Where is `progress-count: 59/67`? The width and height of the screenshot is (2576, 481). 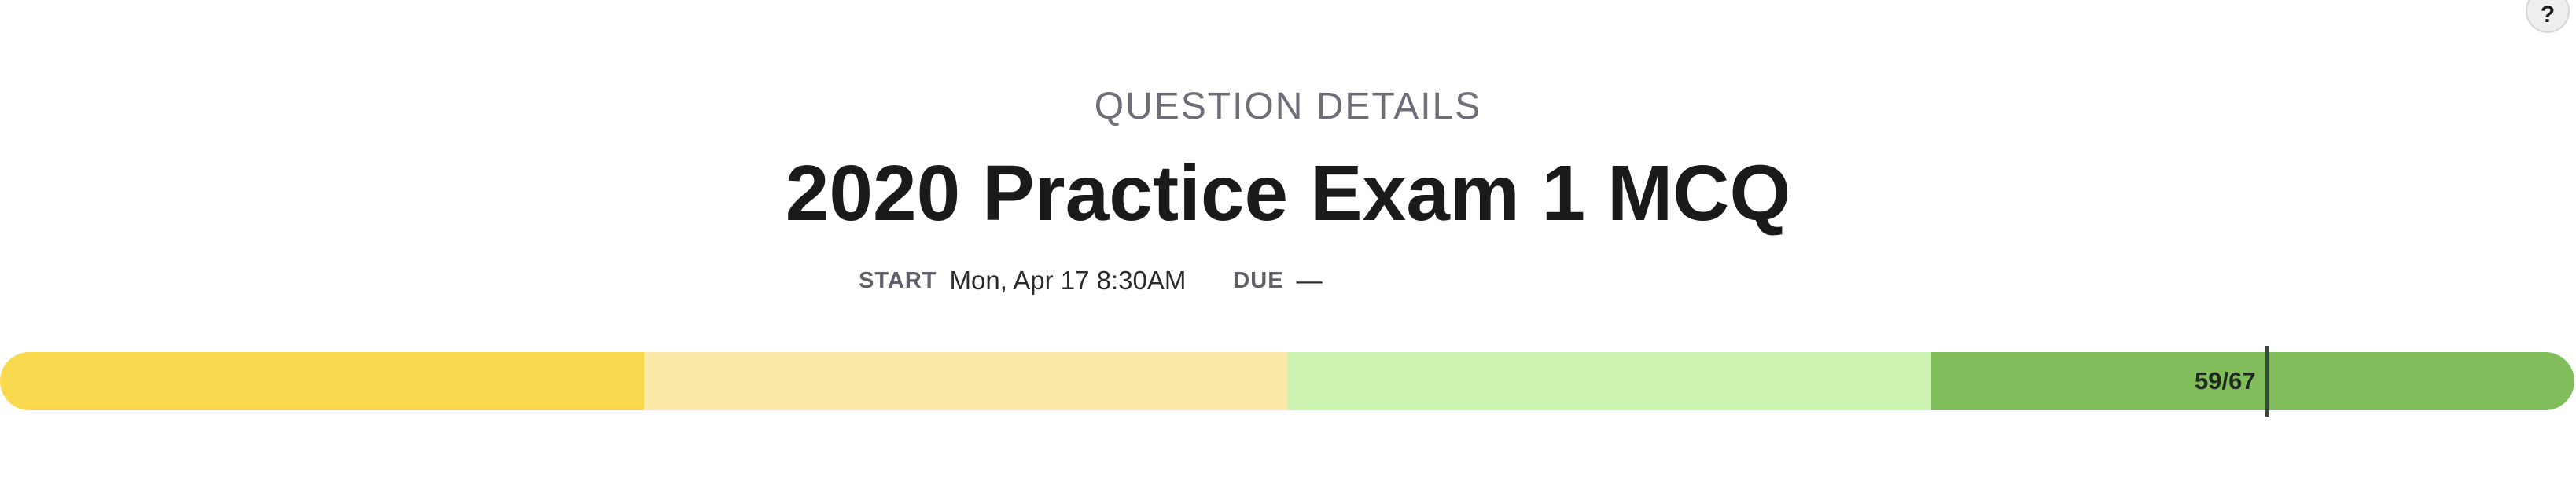 progress-count: 59/67 is located at coordinates (2225, 381).